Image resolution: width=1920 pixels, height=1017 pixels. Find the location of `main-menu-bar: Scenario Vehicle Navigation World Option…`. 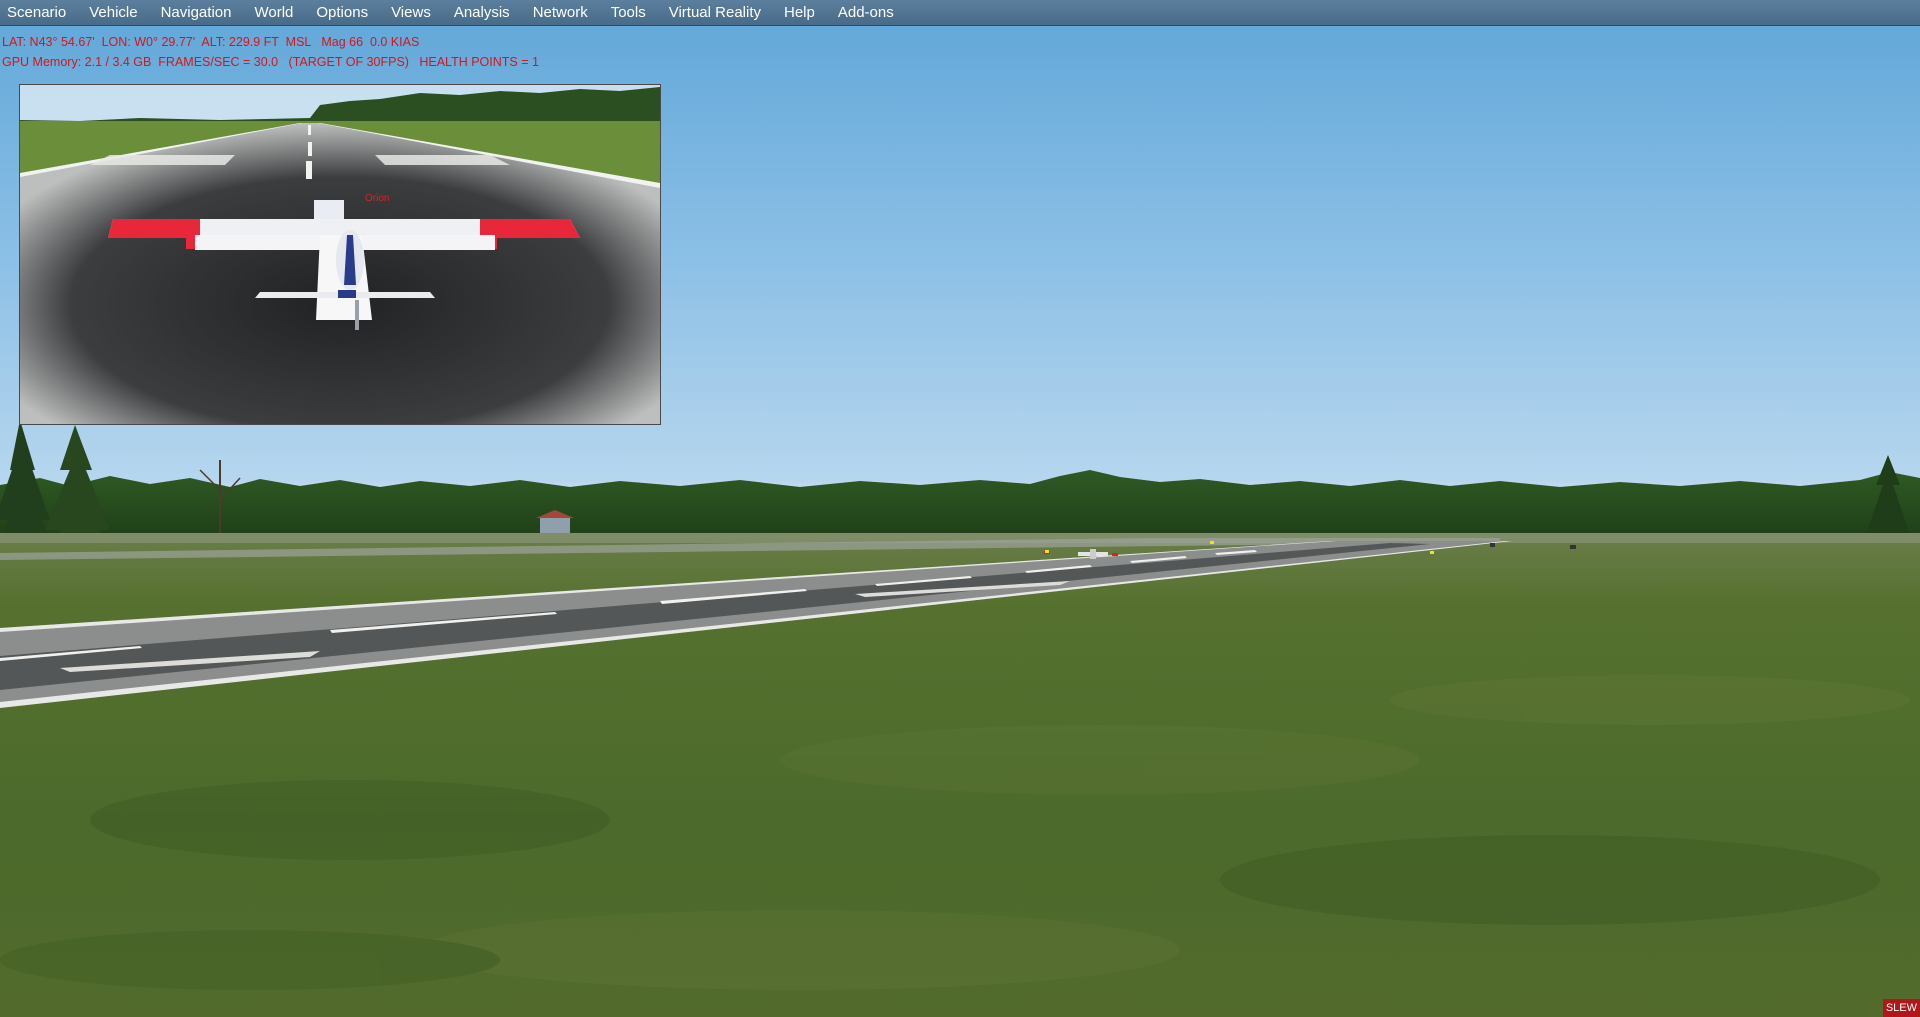

main-menu-bar: Scenario Vehicle Navigation World Option… is located at coordinates (960, 13).